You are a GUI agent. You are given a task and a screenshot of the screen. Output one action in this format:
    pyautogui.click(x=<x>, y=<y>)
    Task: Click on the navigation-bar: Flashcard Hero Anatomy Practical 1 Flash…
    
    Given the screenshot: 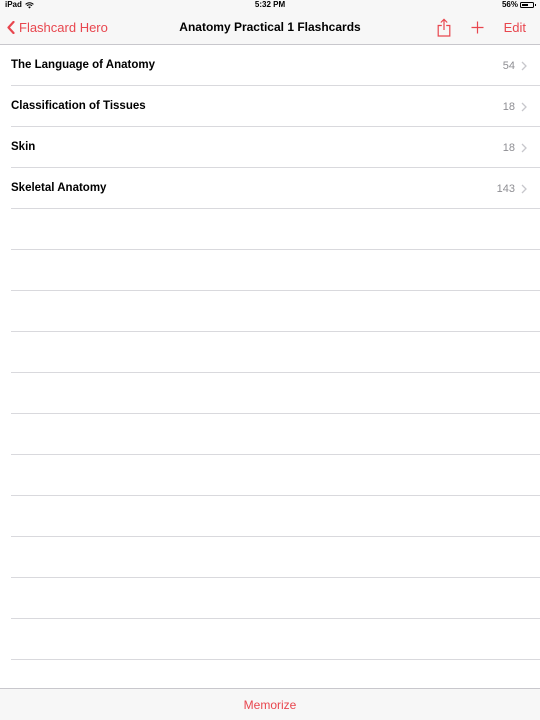 What is the action you would take?
    pyautogui.click(x=270, y=27)
    